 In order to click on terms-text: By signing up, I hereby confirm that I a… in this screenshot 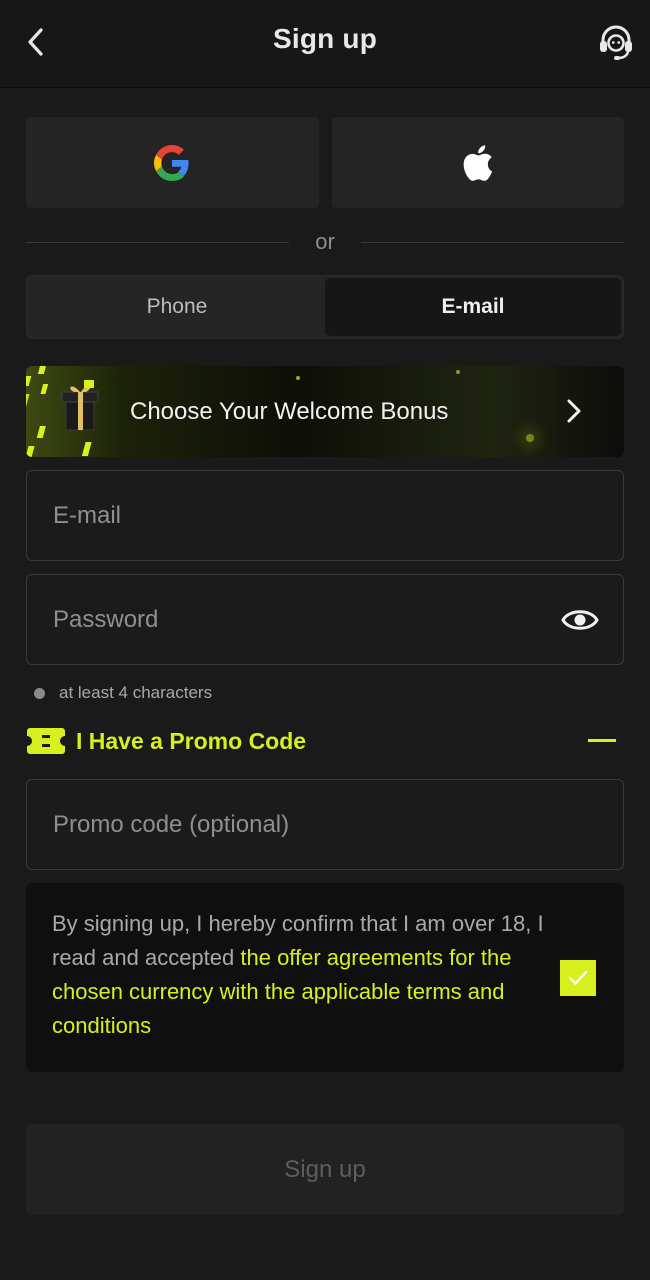, I will do `click(302, 975)`.